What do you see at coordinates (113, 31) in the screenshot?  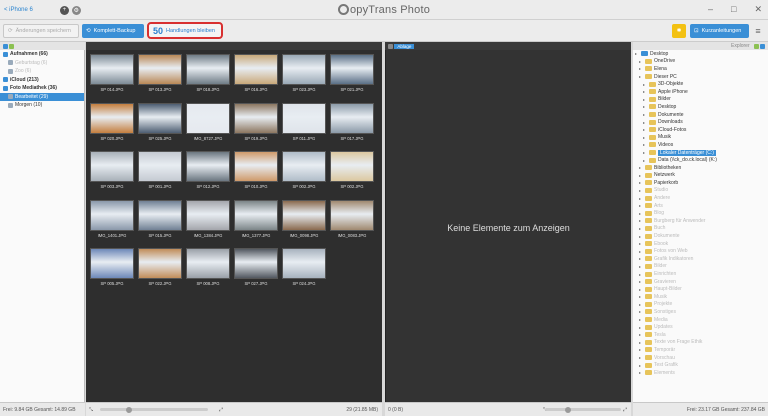 I see `full-backup-button: ⟲ Komplett-Backup` at bounding box center [113, 31].